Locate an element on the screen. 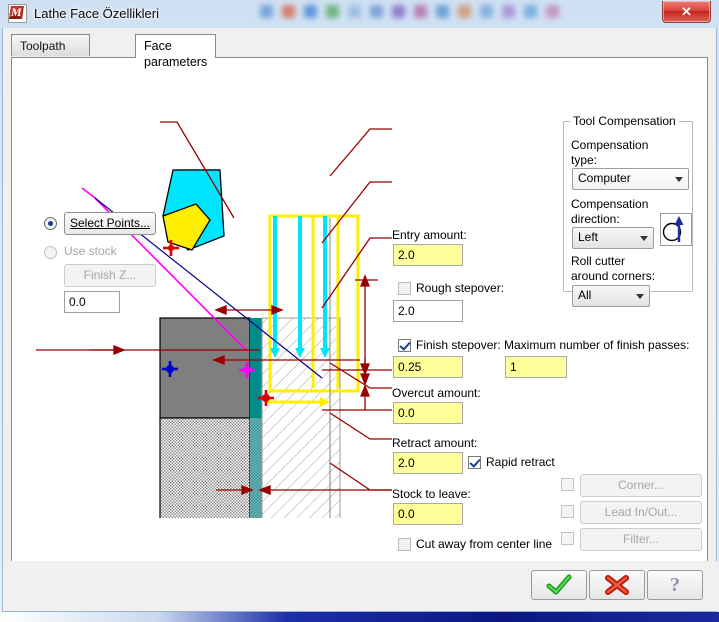  roll-cutter-label-2: around corners: is located at coordinates (613, 276).